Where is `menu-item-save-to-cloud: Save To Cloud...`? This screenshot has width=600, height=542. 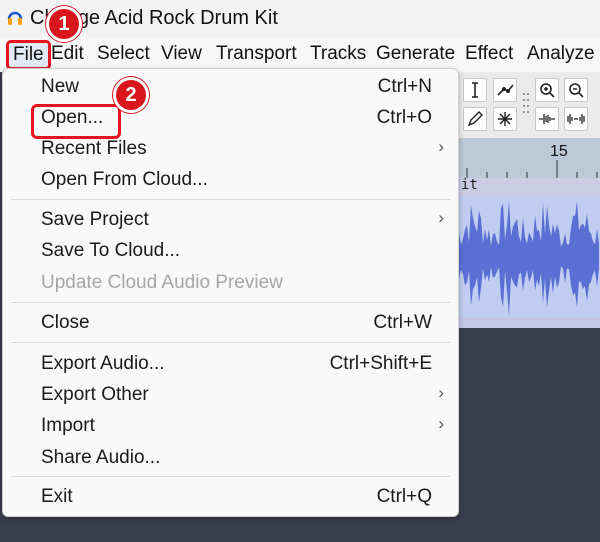
menu-item-save-to-cloud: Save To Cloud... is located at coordinates (230, 251).